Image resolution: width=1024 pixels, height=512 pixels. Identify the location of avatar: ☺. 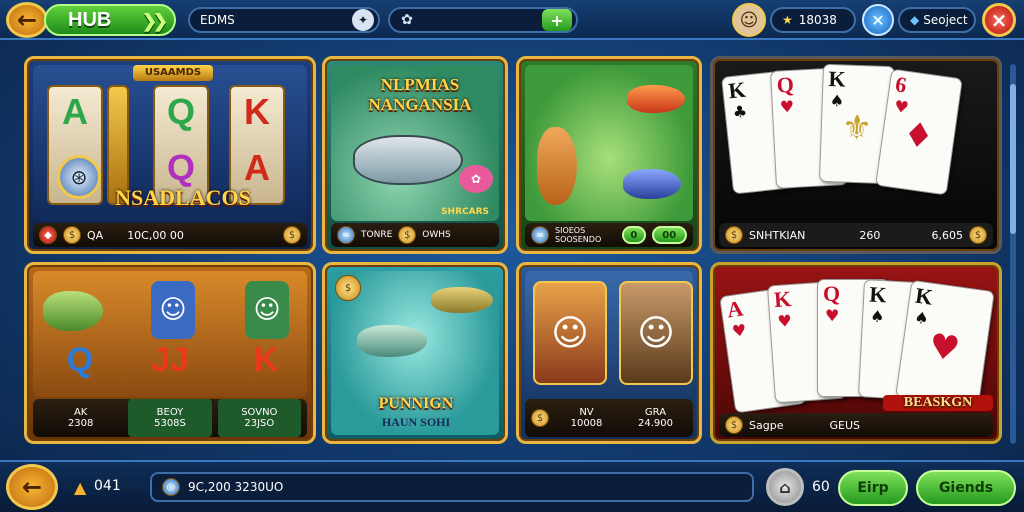
(749, 20).